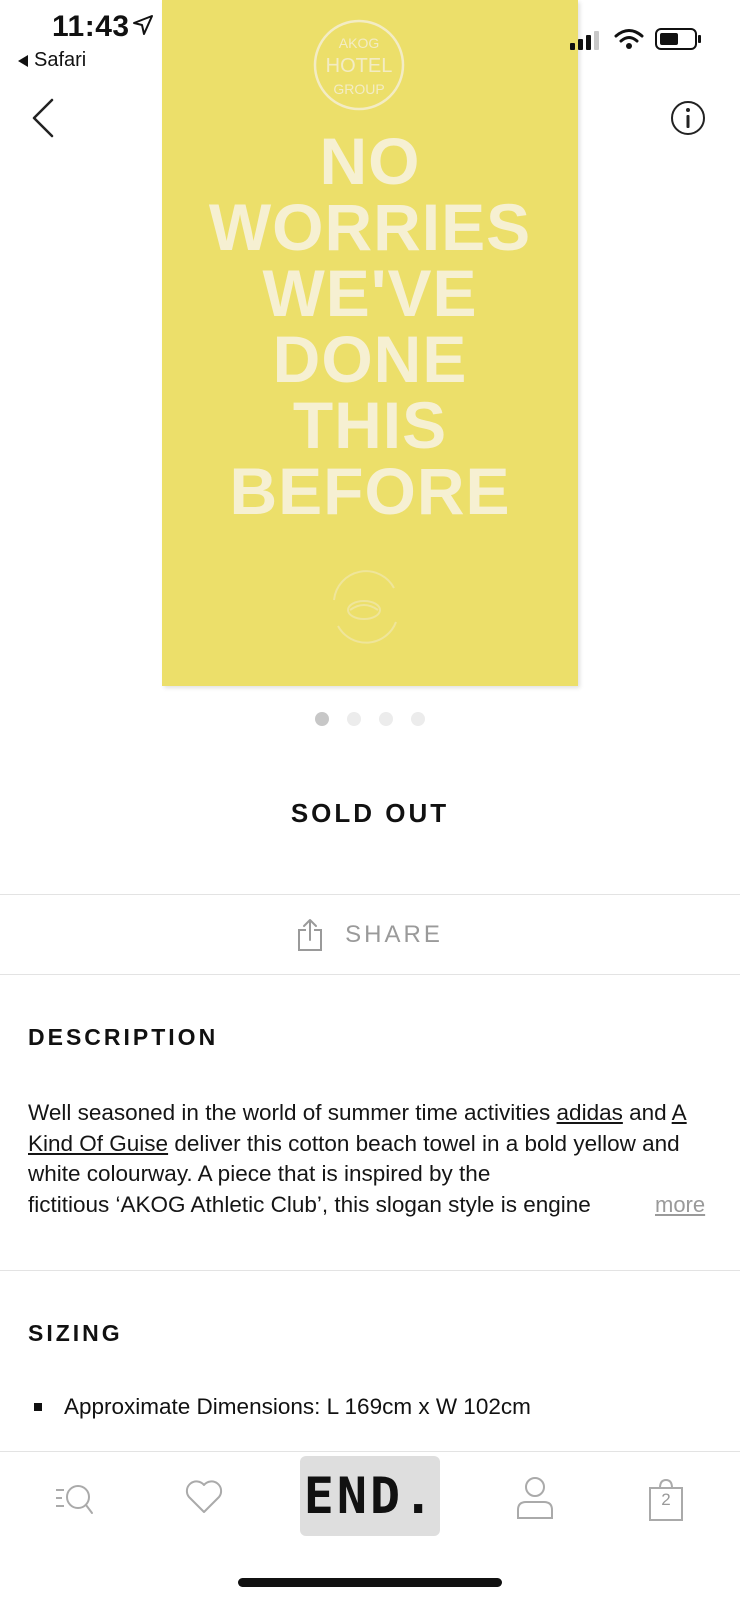 The width and height of the screenshot is (740, 1600). I want to click on brand-label: END., so click(370, 1496).